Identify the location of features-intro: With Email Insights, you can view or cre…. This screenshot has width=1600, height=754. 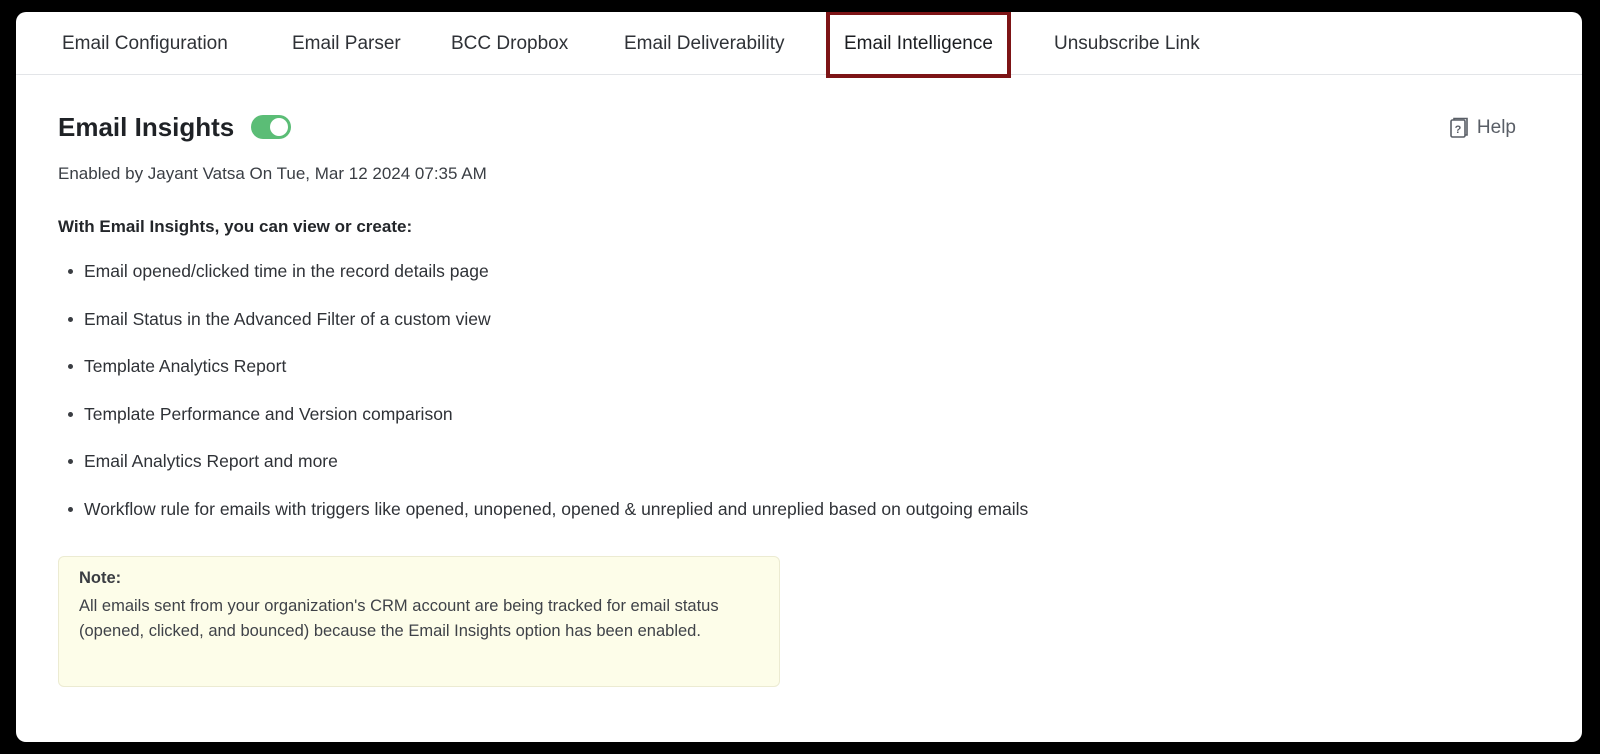
(235, 226).